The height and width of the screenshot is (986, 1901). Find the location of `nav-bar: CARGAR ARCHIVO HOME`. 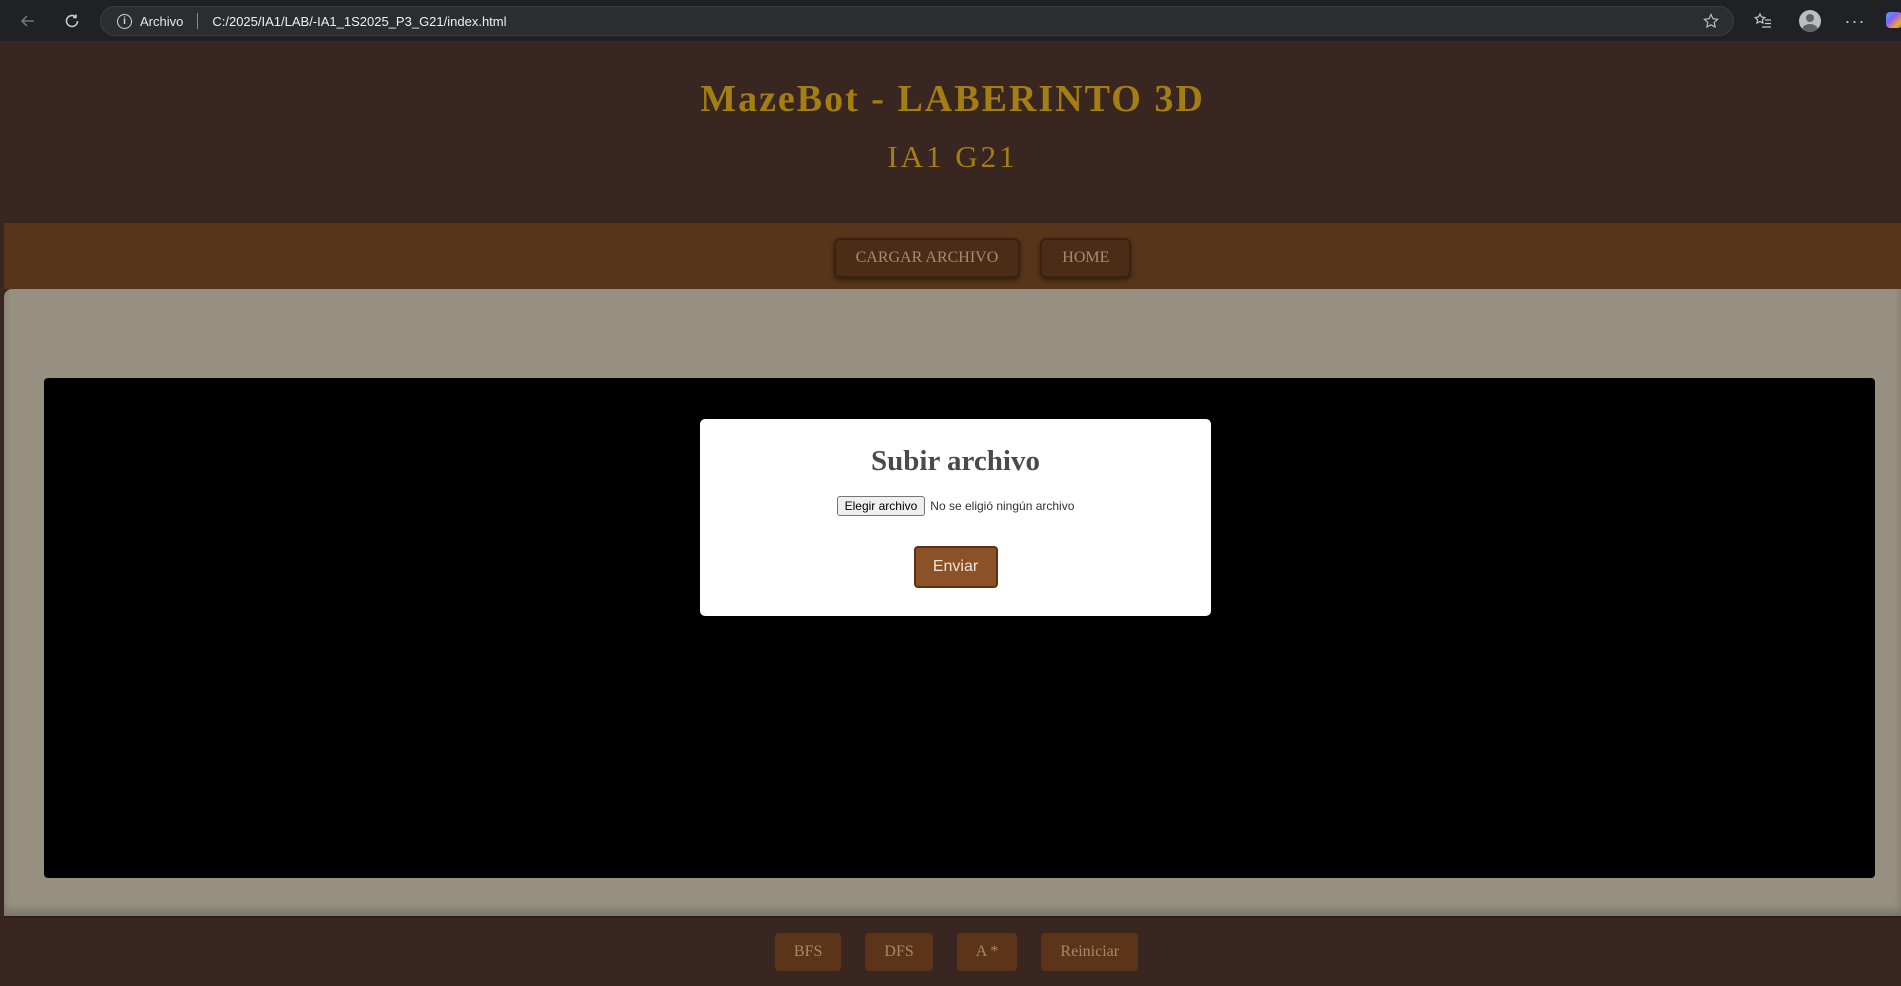

nav-bar: CARGAR ARCHIVO HOME is located at coordinates (952, 257).